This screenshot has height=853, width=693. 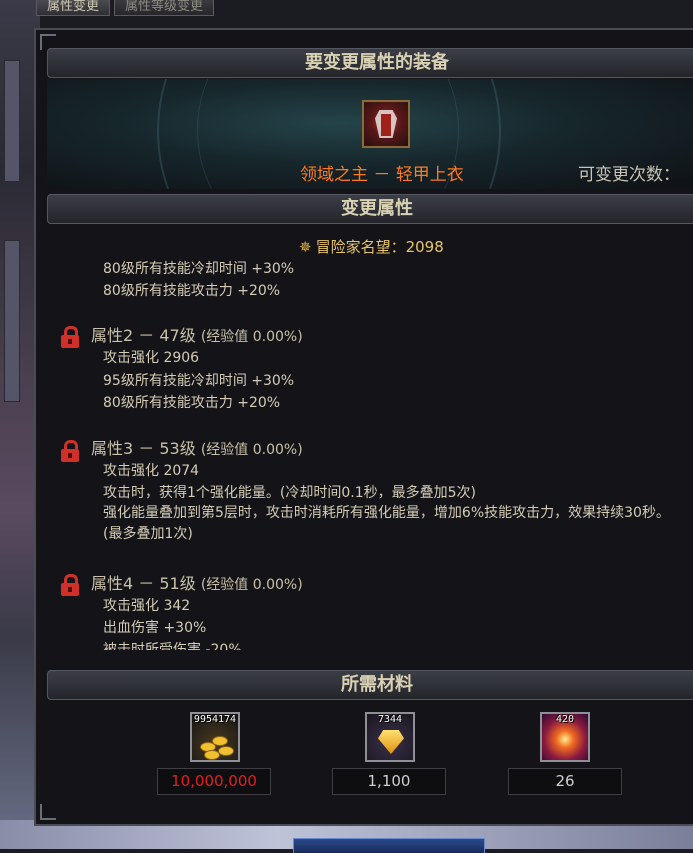 What do you see at coordinates (147, 606) in the screenshot?
I see `attr4-line: 攻击强化 342` at bounding box center [147, 606].